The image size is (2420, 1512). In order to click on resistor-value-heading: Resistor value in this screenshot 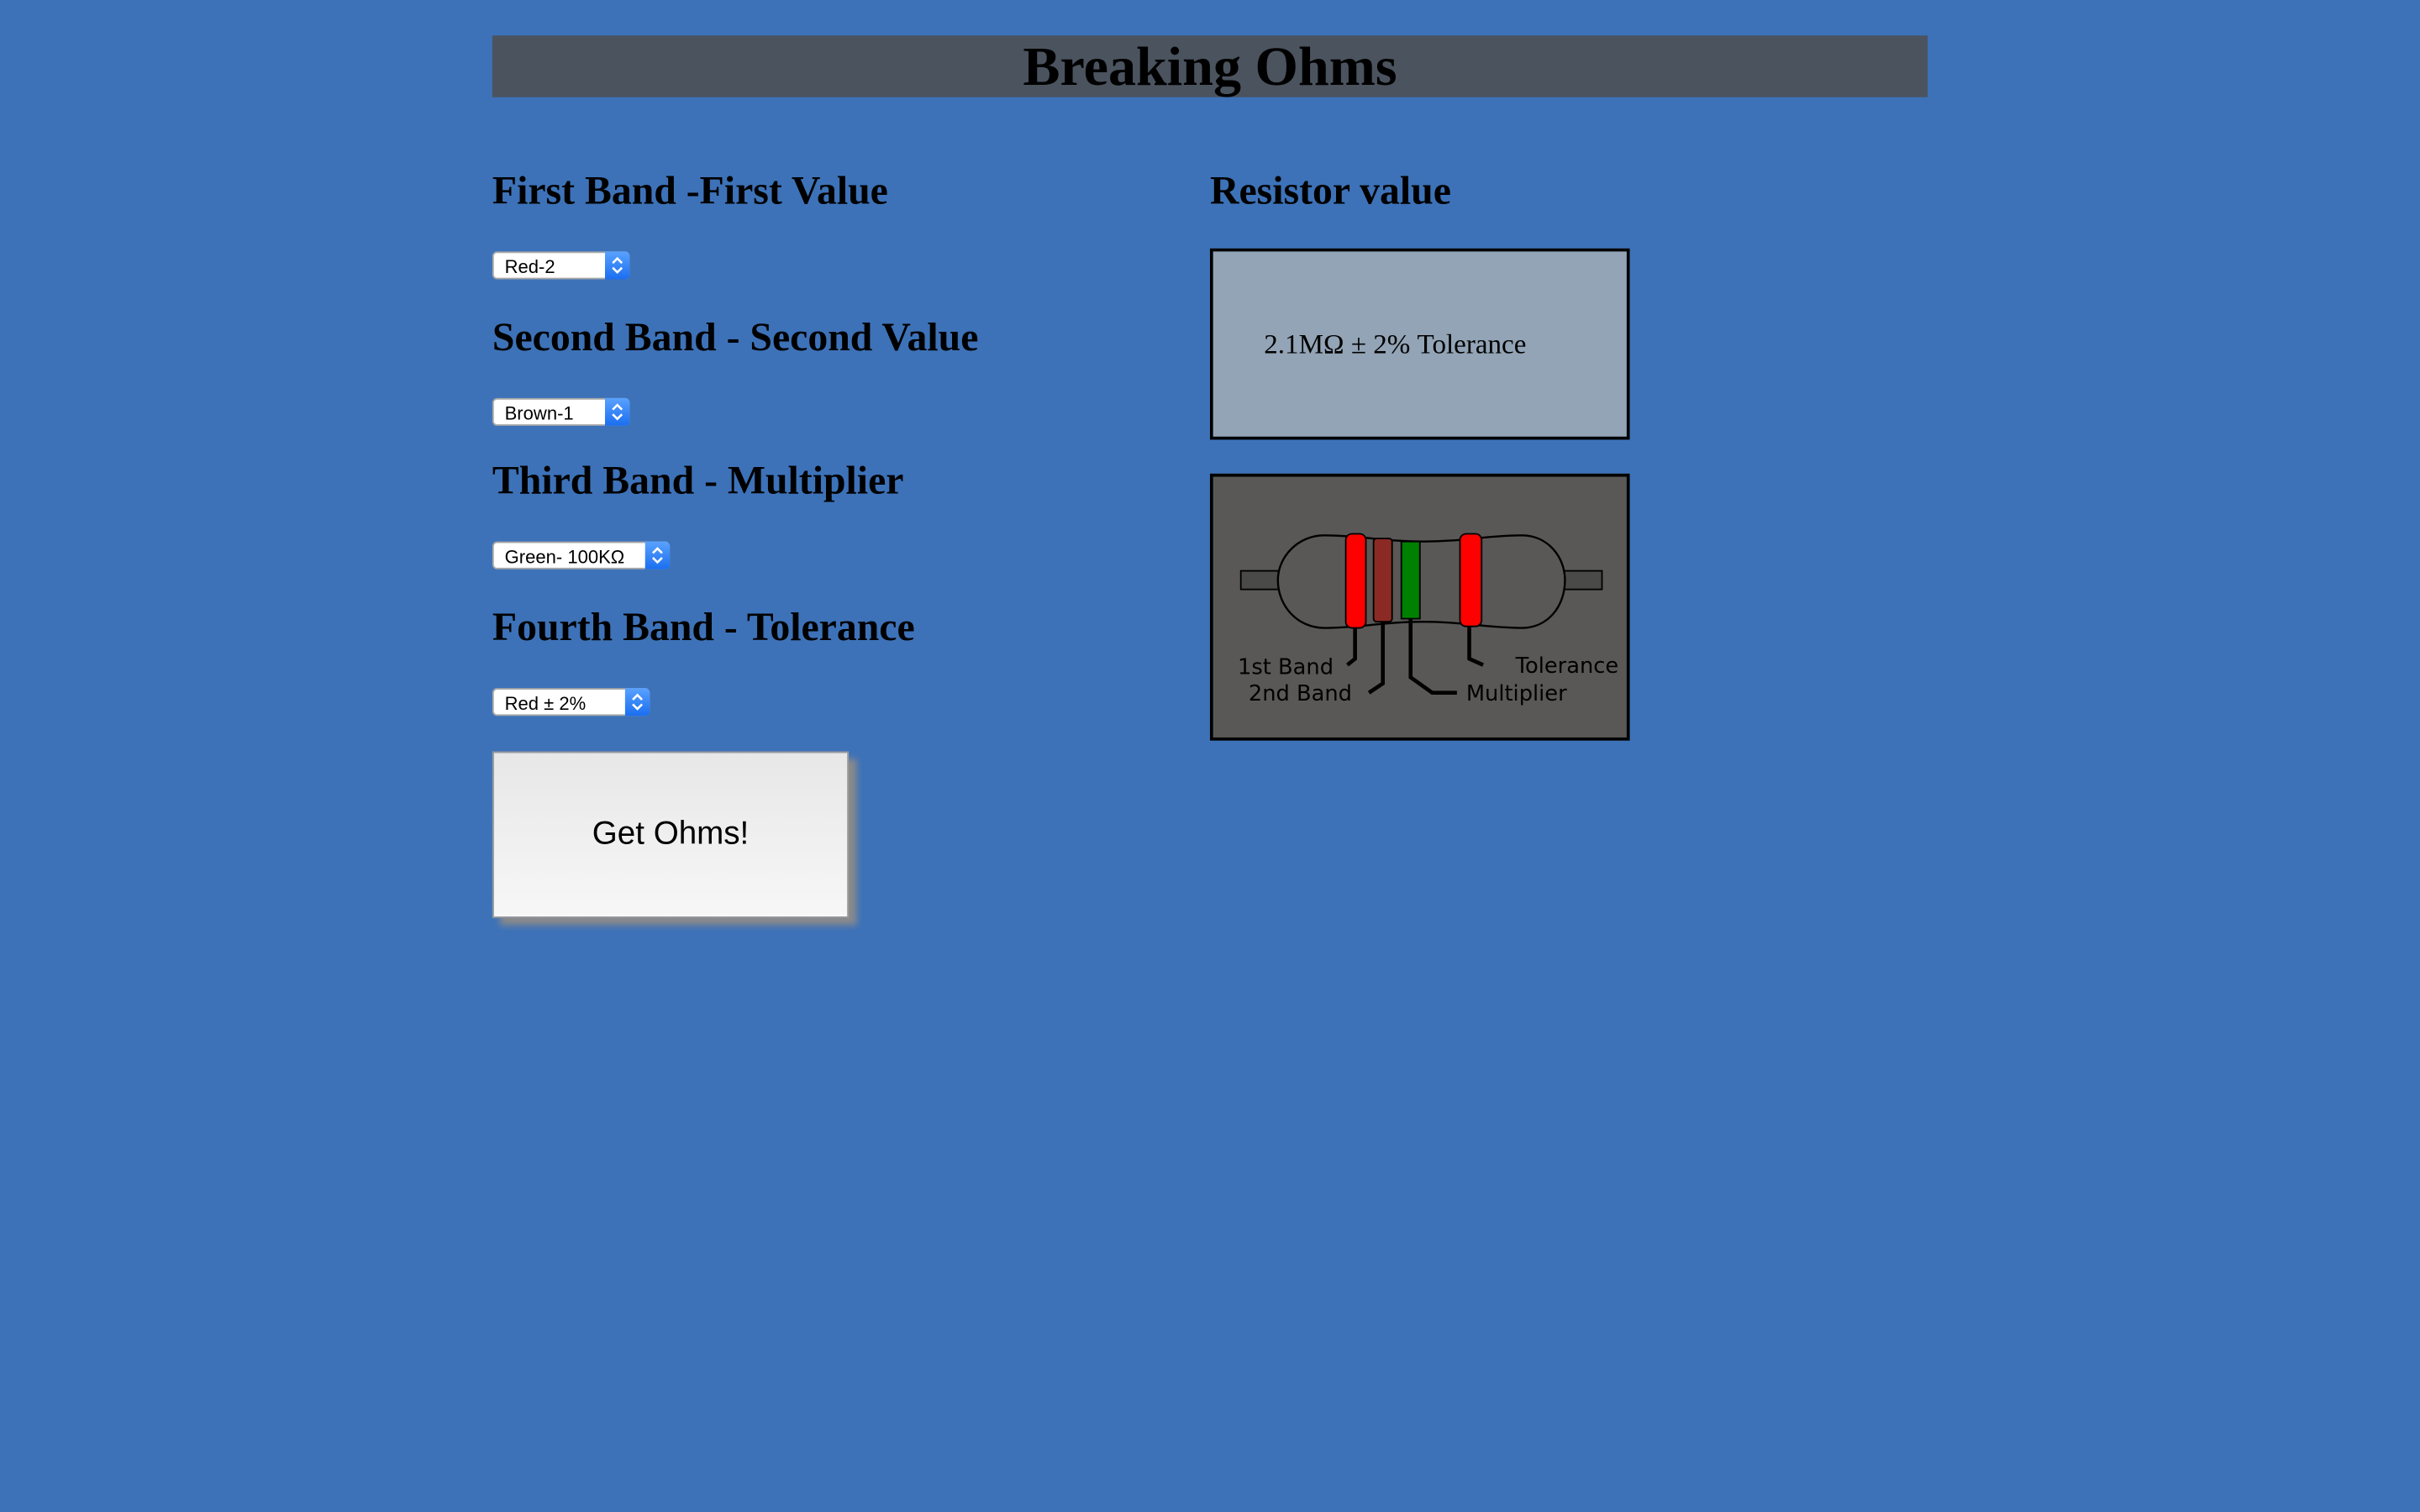, I will do `click(1330, 190)`.